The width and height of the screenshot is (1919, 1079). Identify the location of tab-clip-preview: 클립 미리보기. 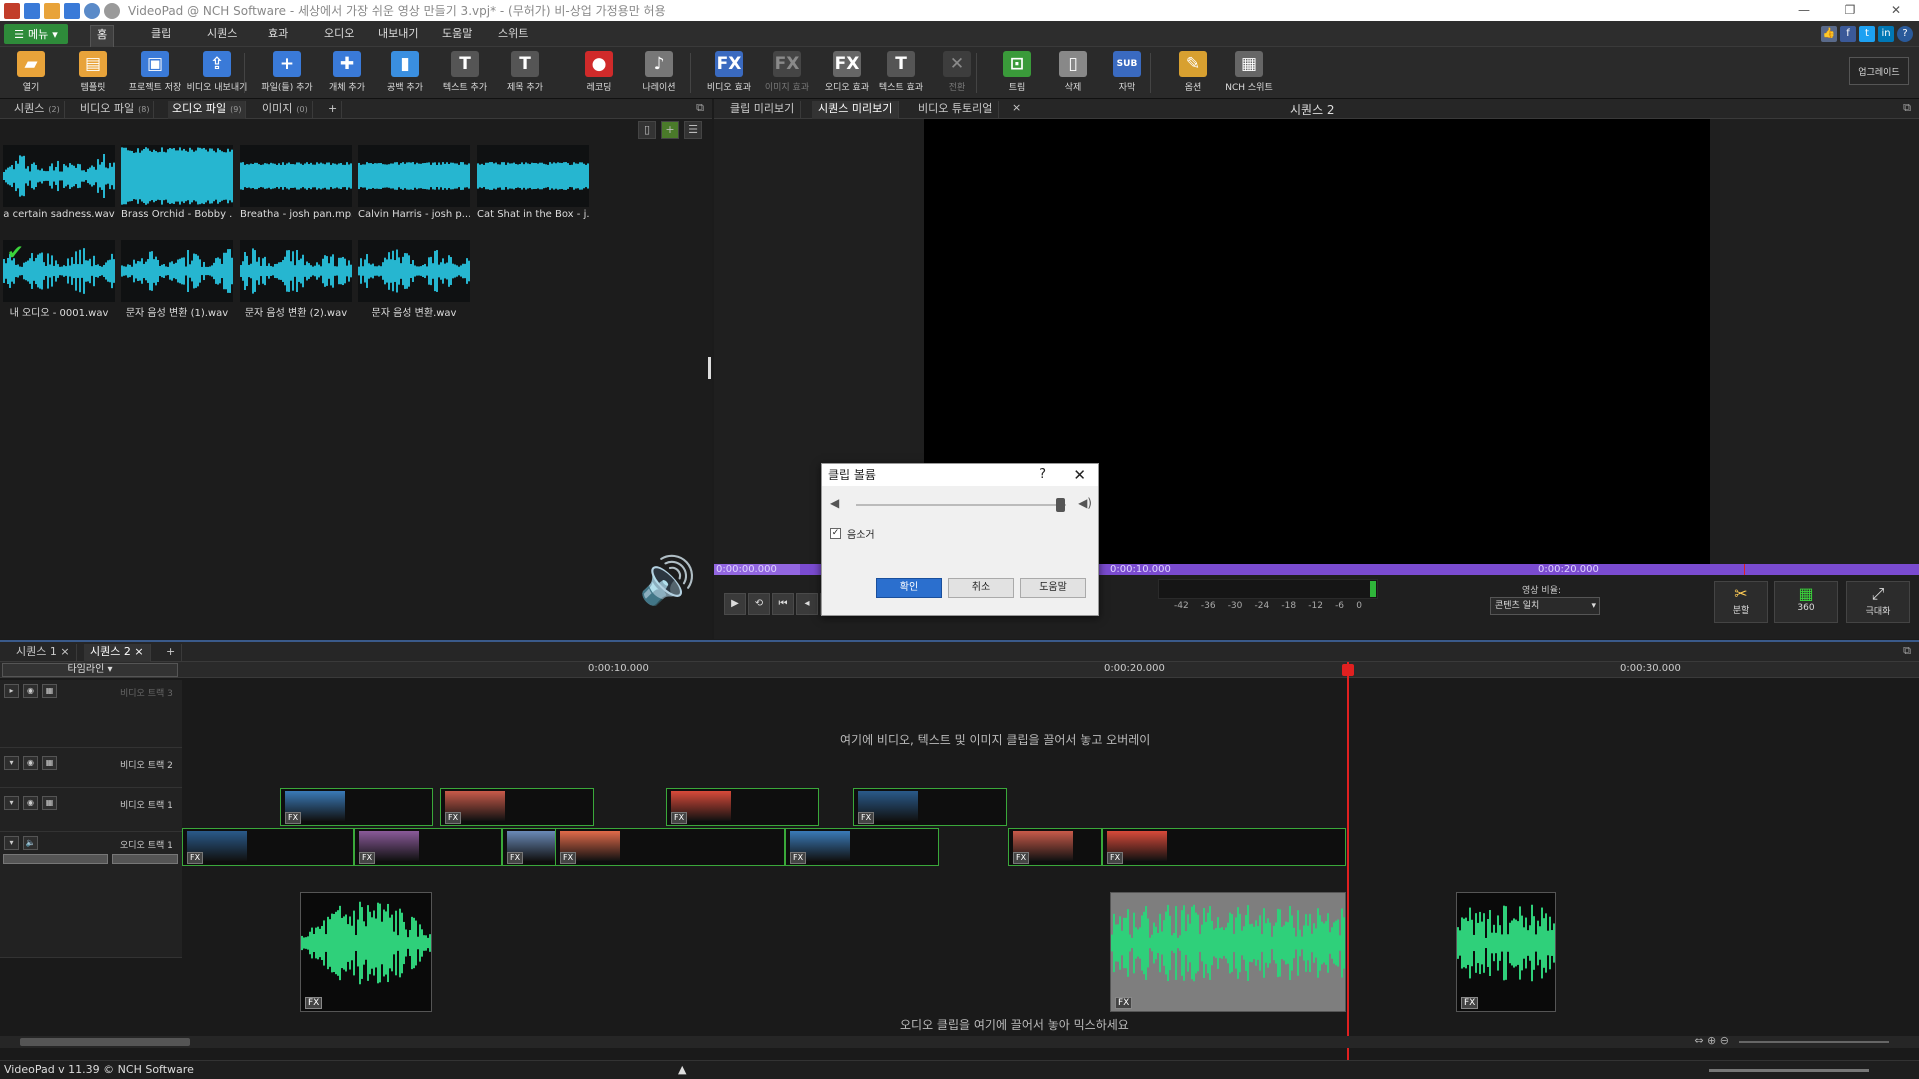
(763, 110).